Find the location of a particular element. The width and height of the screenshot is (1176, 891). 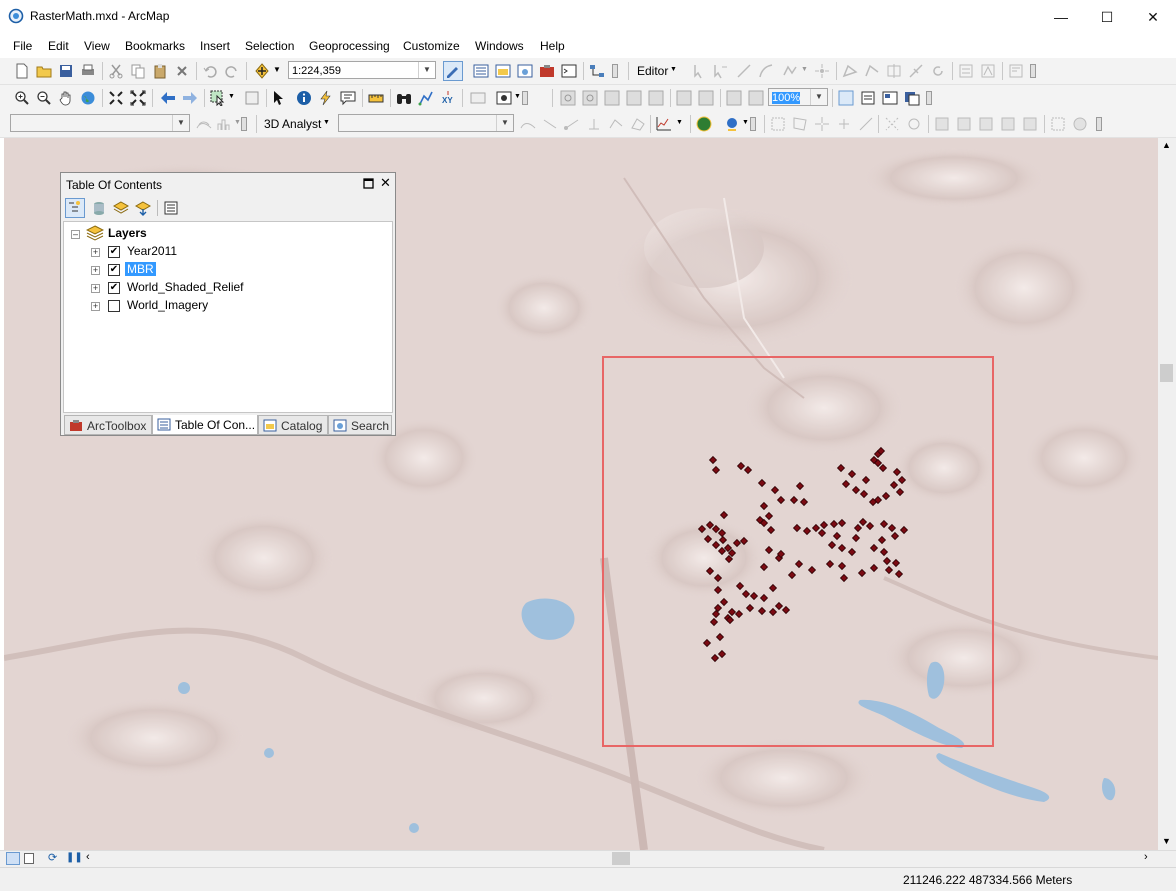

add-control-points-icon is located at coordinates (822, 124).